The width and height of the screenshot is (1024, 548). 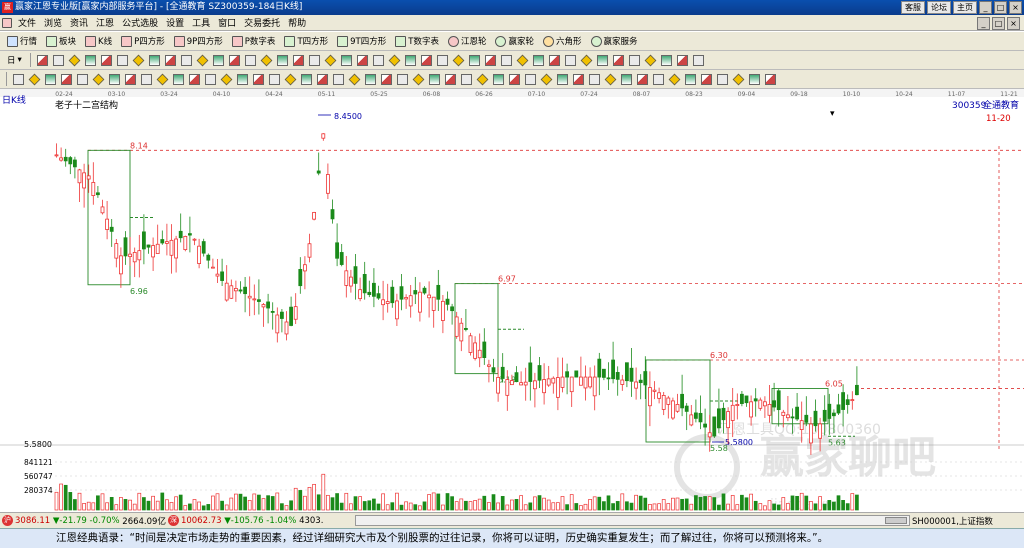 What do you see at coordinates (79, 22) in the screenshot?
I see `menu-news: 资讯` at bounding box center [79, 22].